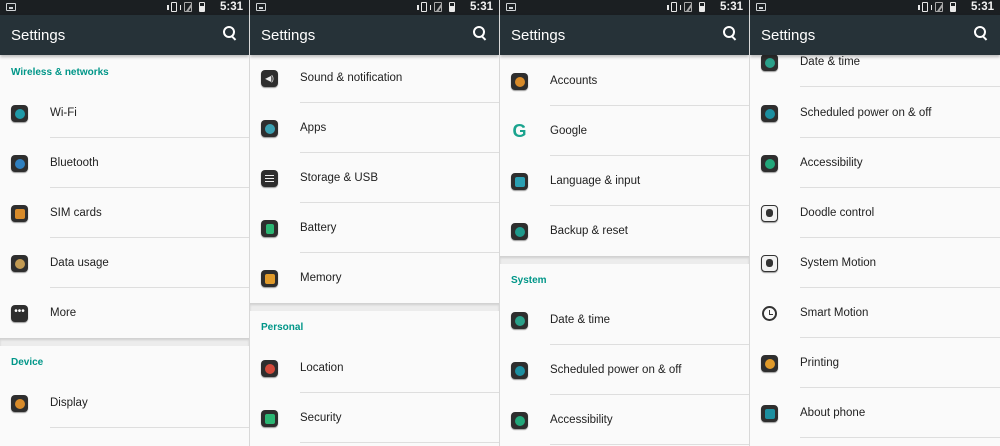  Describe the element at coordinates (69, 403) in the screenshot. I see `item-label: Display` at that location.